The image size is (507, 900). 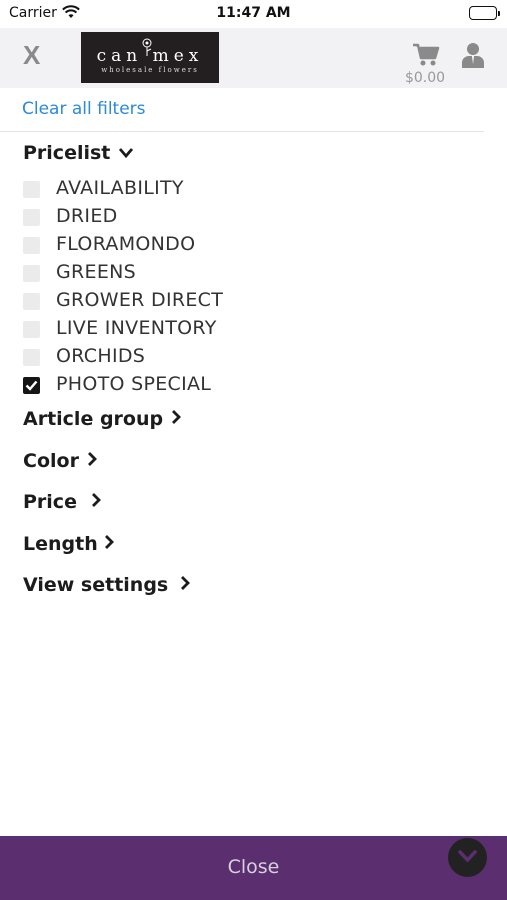 I want to click on status-bar: Carrier 11:47 AM, so click(x=253, y=14).